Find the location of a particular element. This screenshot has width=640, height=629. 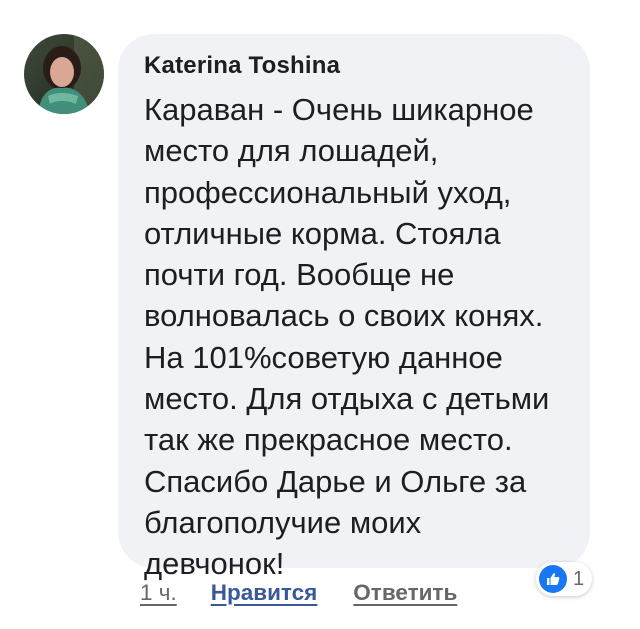

thumbs-up-icon is located at coordinates (553, 579).